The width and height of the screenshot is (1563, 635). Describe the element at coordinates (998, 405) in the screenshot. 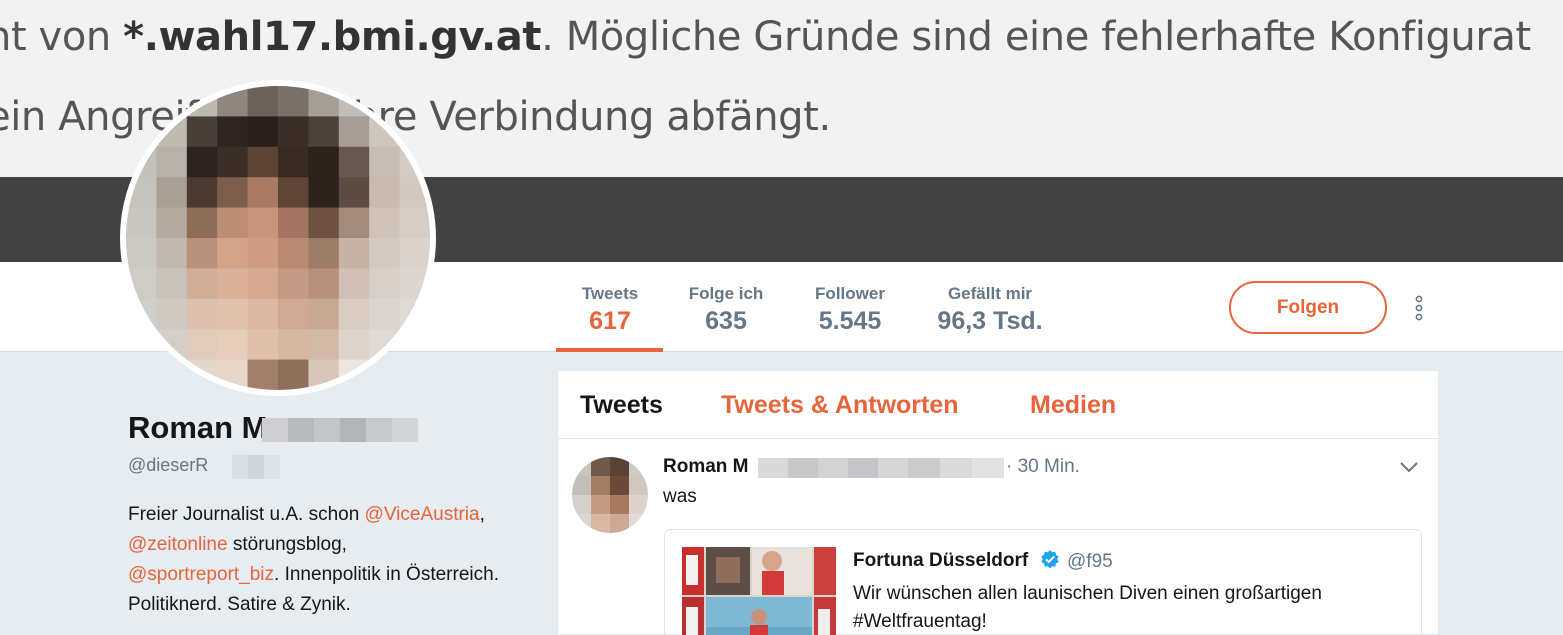

I see `timeline-tabs: Tweets Tweets & Antworten Medien` at that location.